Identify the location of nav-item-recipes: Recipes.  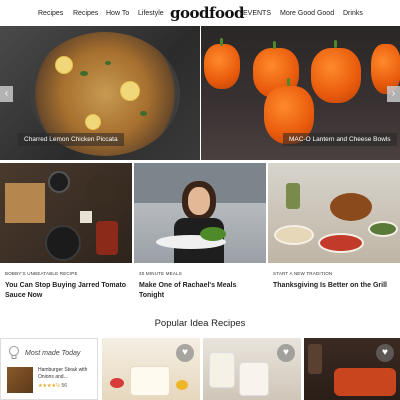
(50, 13).